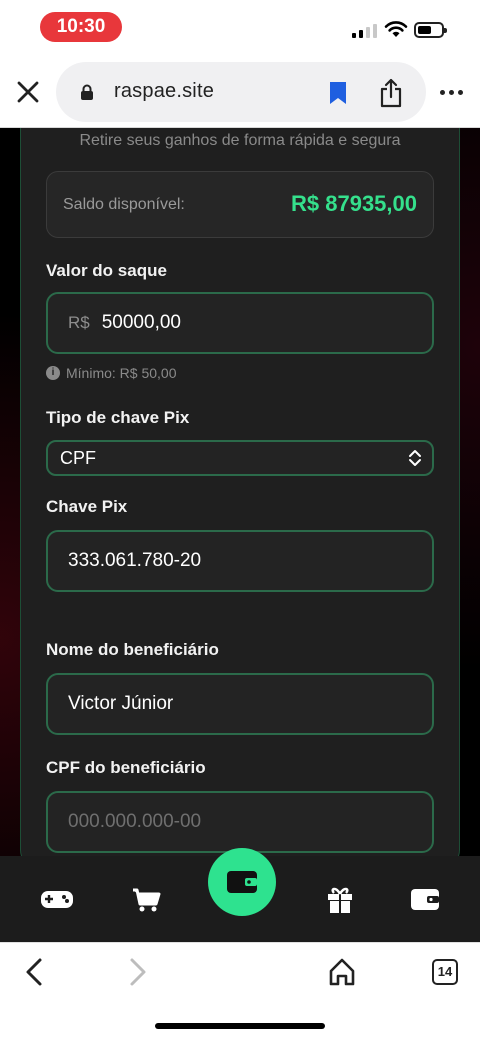 The width and height of the screenshot is (480, 1038). Describe the element at coordinates (87, 506) in the screenshot. I see `pix-key-label: Chave Pix` at that location.